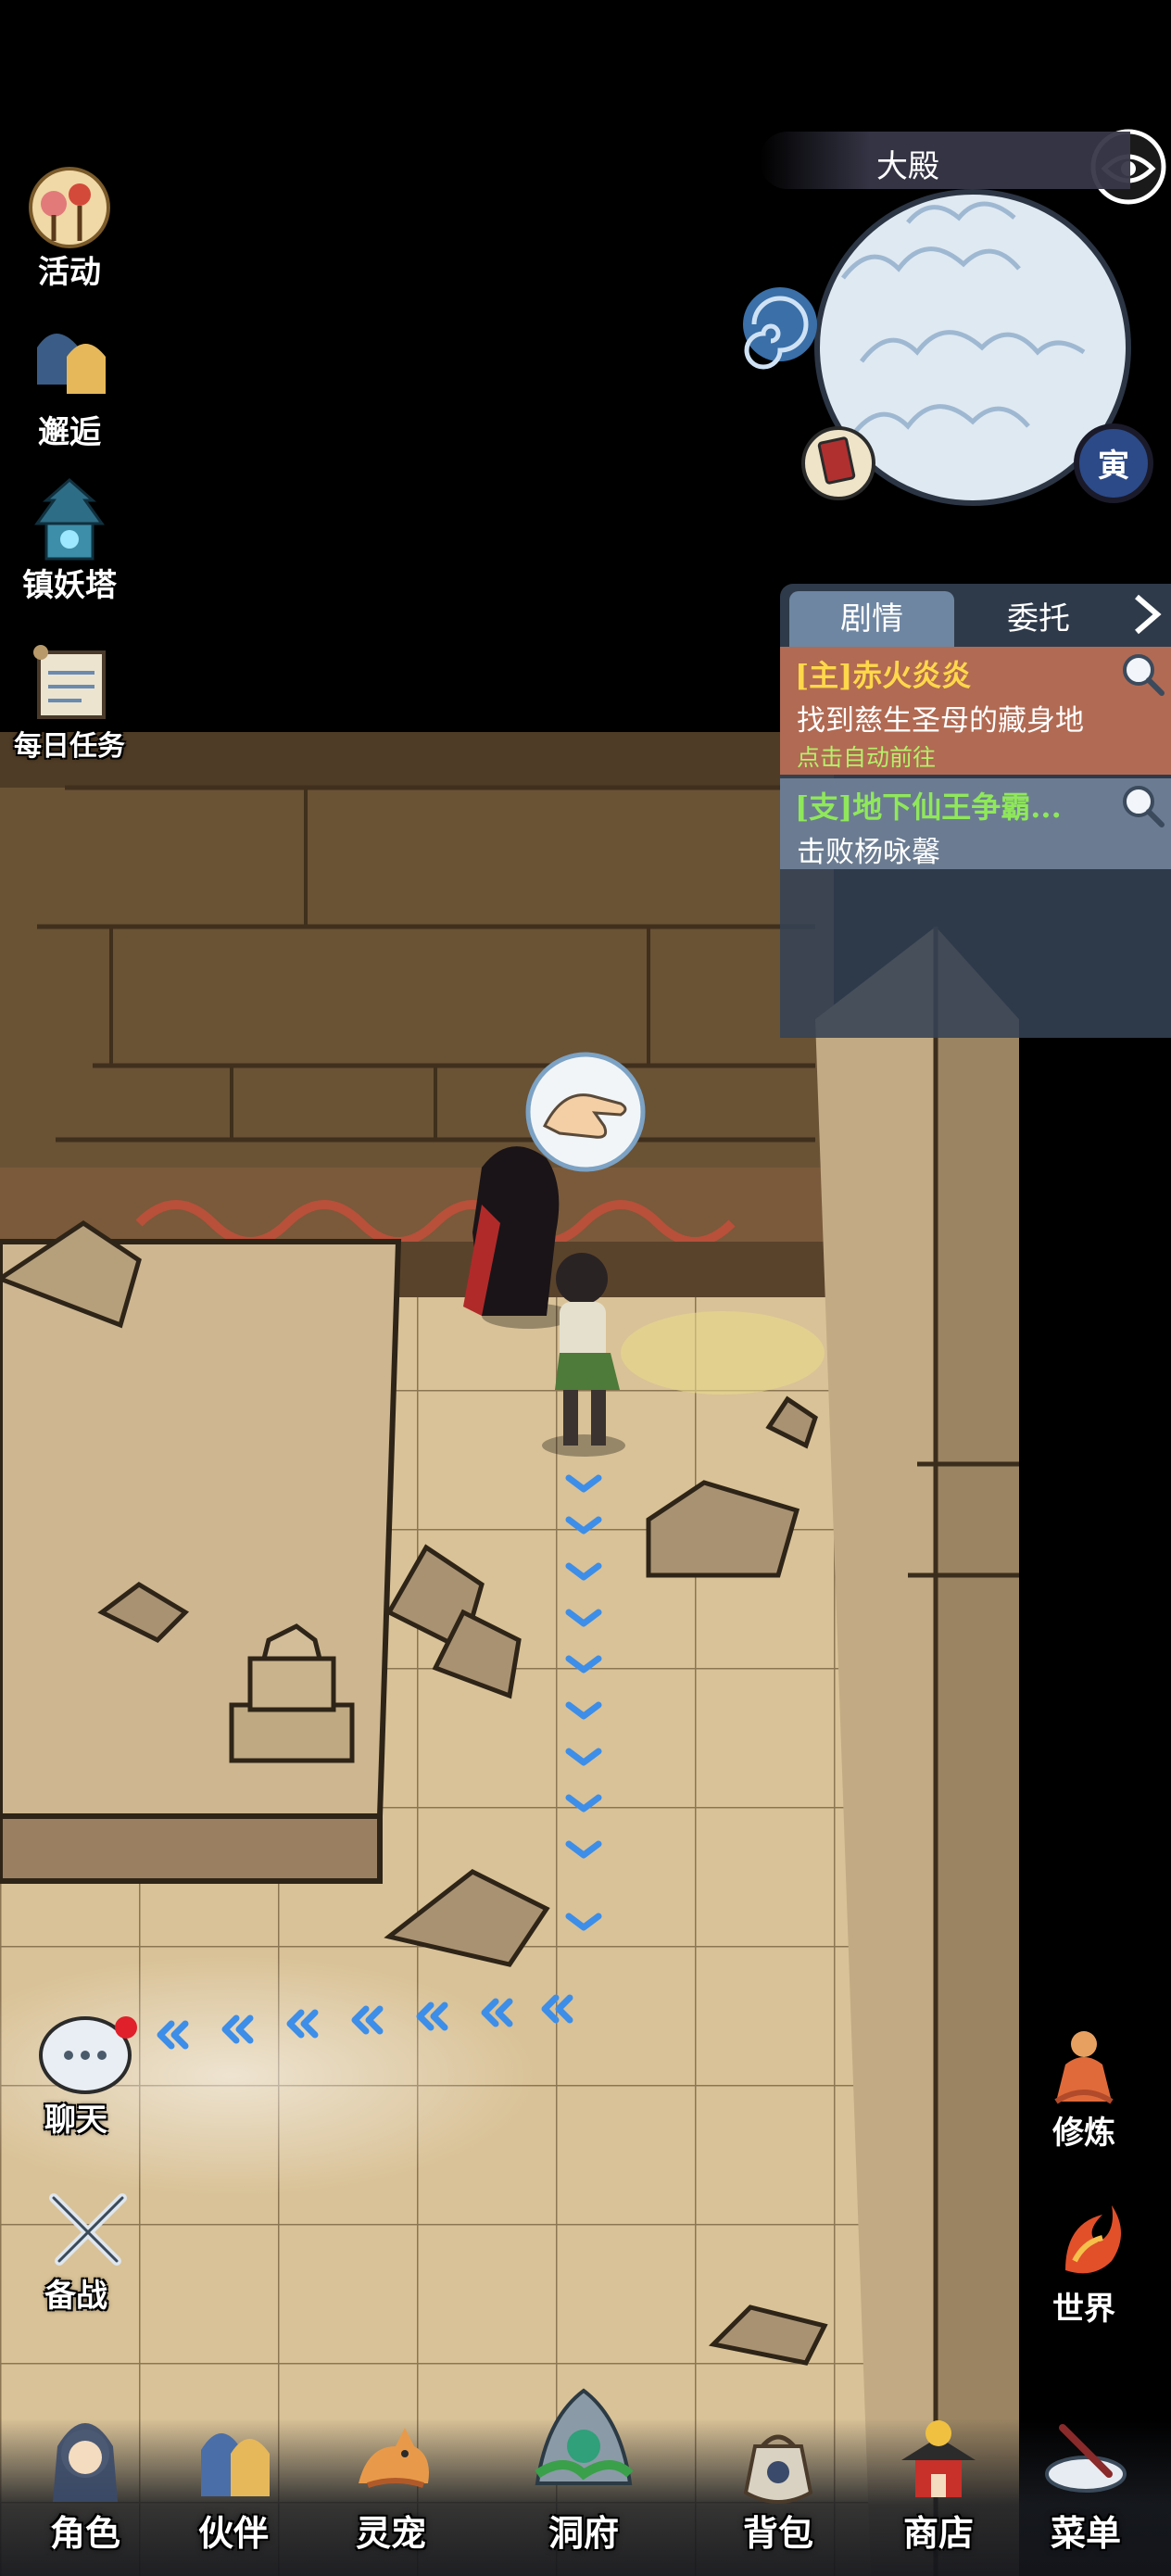  I want to click on scroll-icon, so click(70, 682).